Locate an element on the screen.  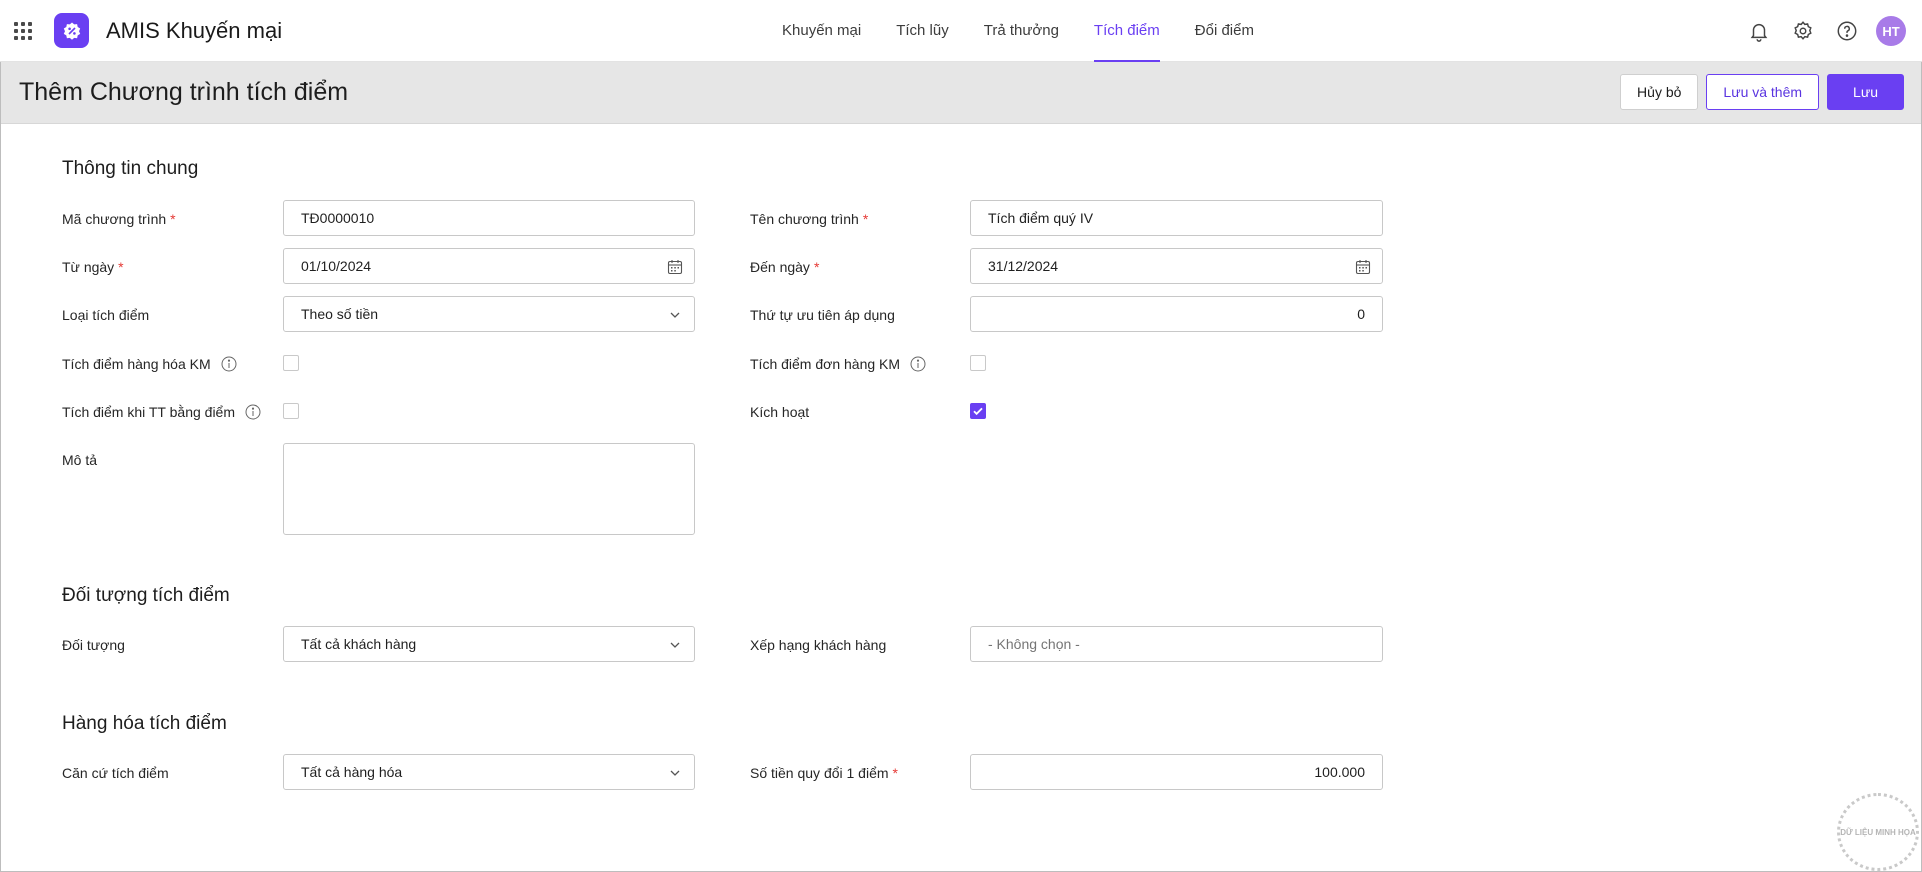
from-date-label: Từ ngày * is located at coordinates (93, 267).